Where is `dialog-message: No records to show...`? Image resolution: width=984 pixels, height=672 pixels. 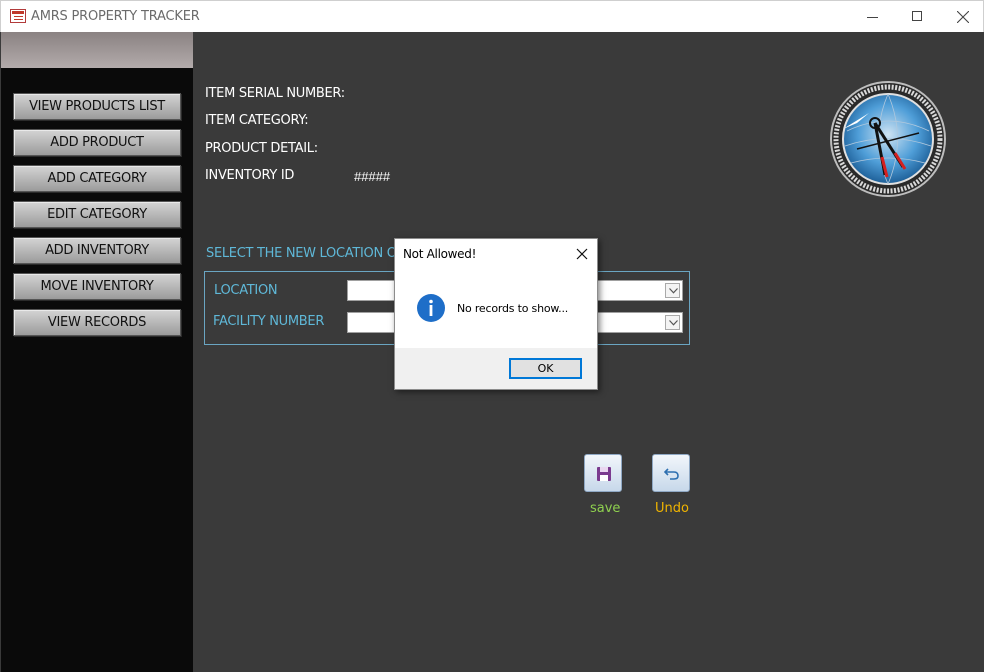
dialog-message: No records to show... is located at coordinates (513, 308).